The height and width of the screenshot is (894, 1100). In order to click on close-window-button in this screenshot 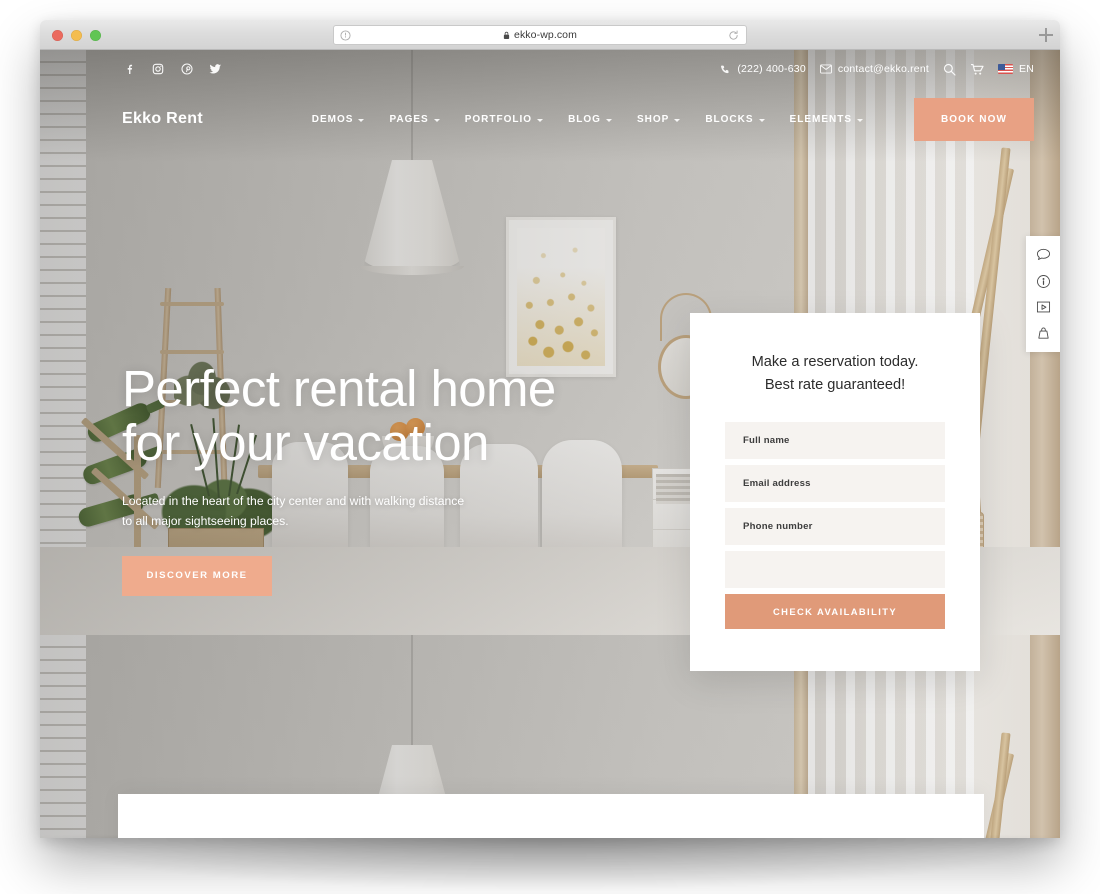, I will do `click(57, 35)`.